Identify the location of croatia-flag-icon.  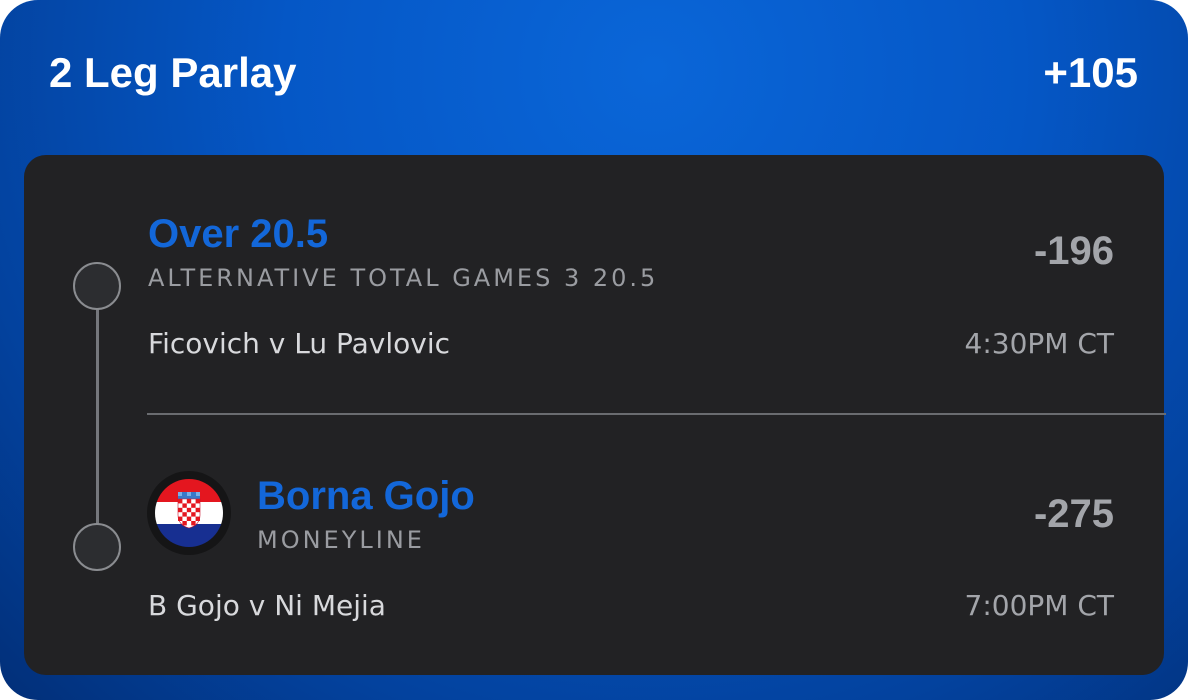
(189, 513).